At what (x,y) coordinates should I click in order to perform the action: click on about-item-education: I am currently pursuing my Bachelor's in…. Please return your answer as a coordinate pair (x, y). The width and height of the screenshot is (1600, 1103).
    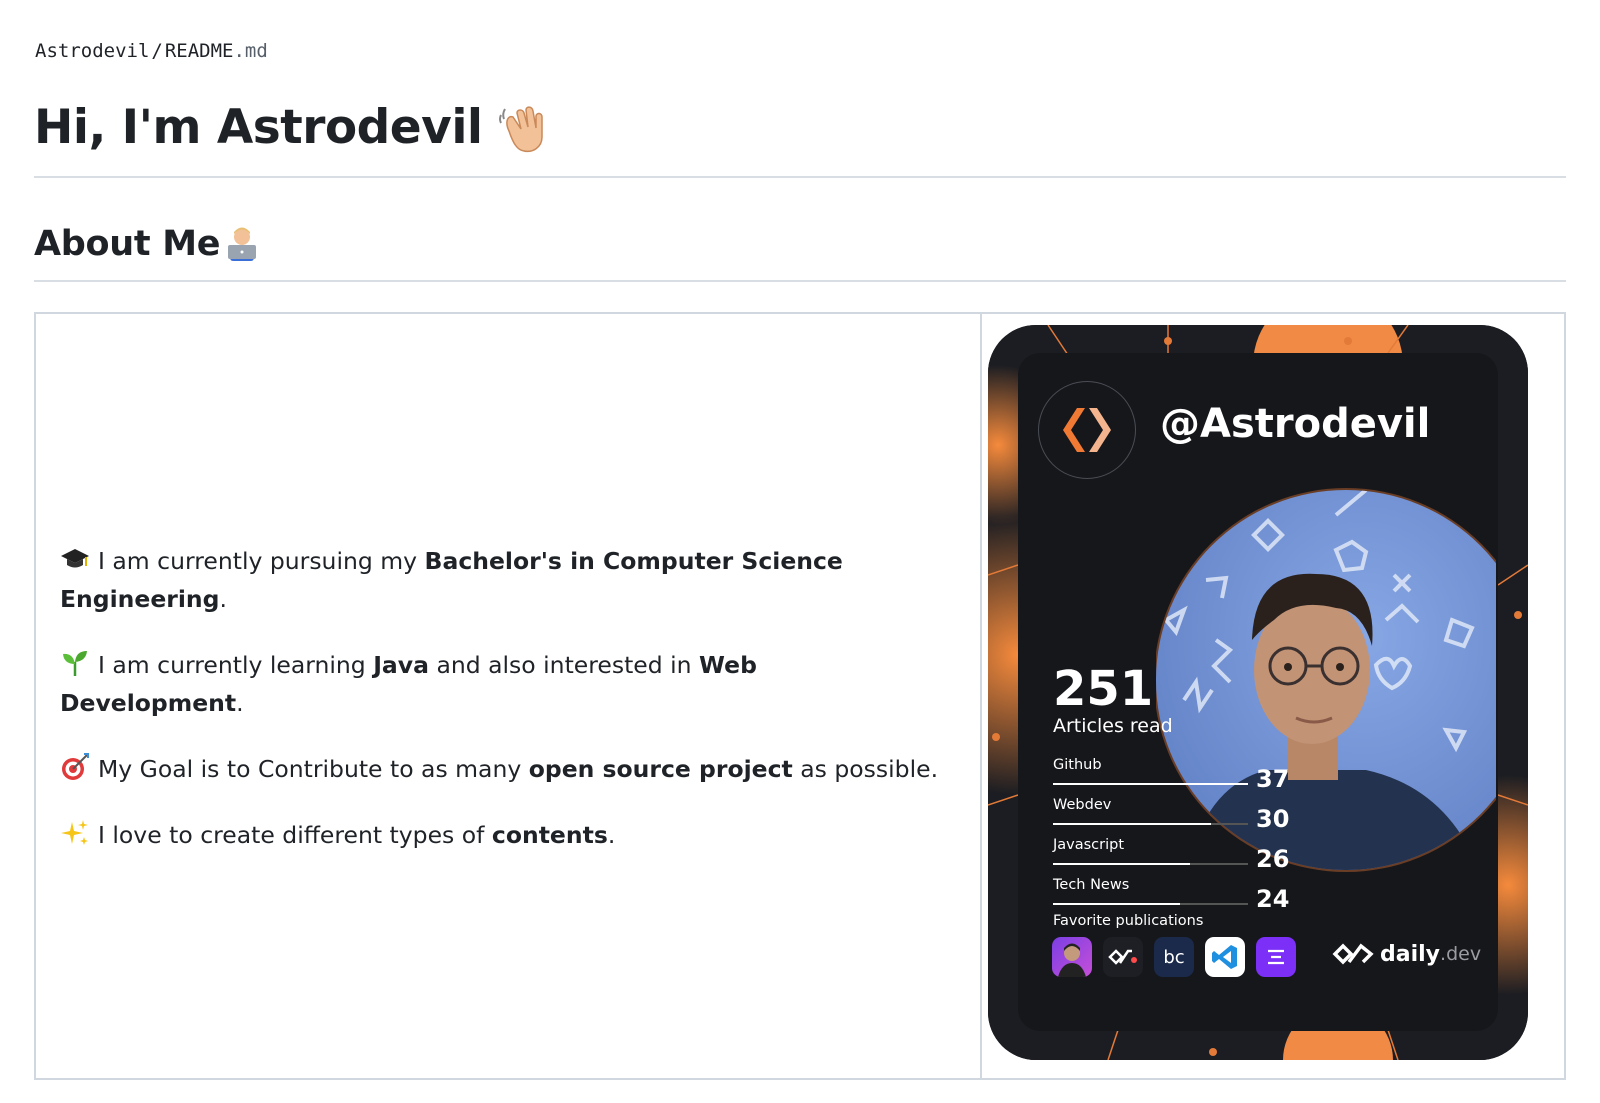
    Looking at the image, I should click on (500, 580).